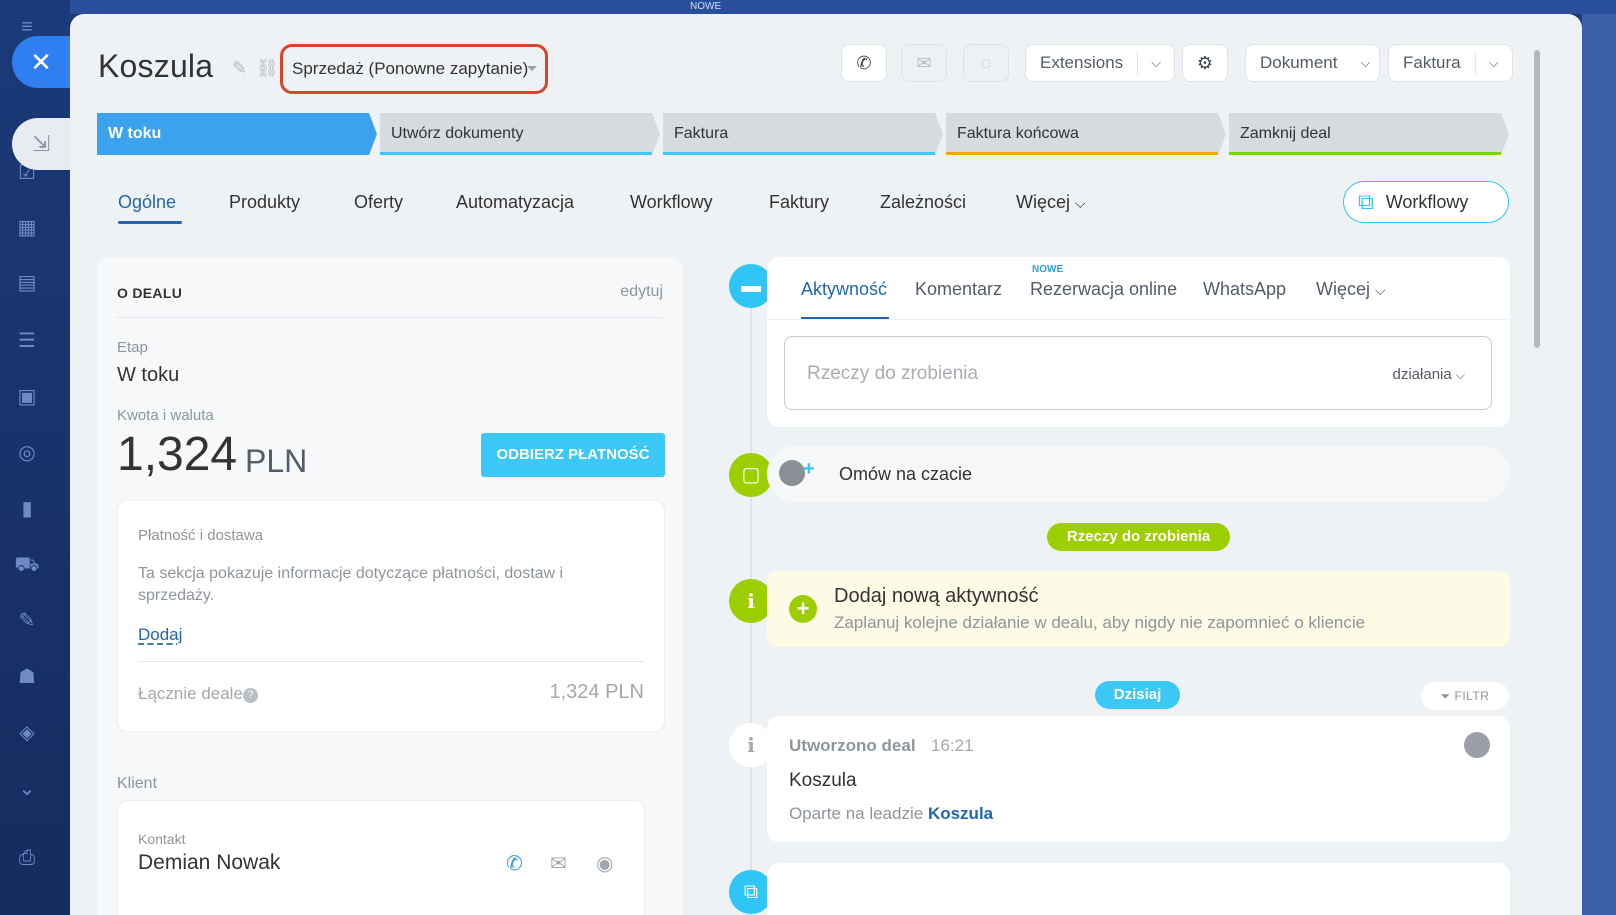 The width and height of the screenshot is (1616, 915). What do you see at coordinates (237, 134) in the screenshot?
I see `stage-in-progress: W toku` at bounding box center [237, 134].